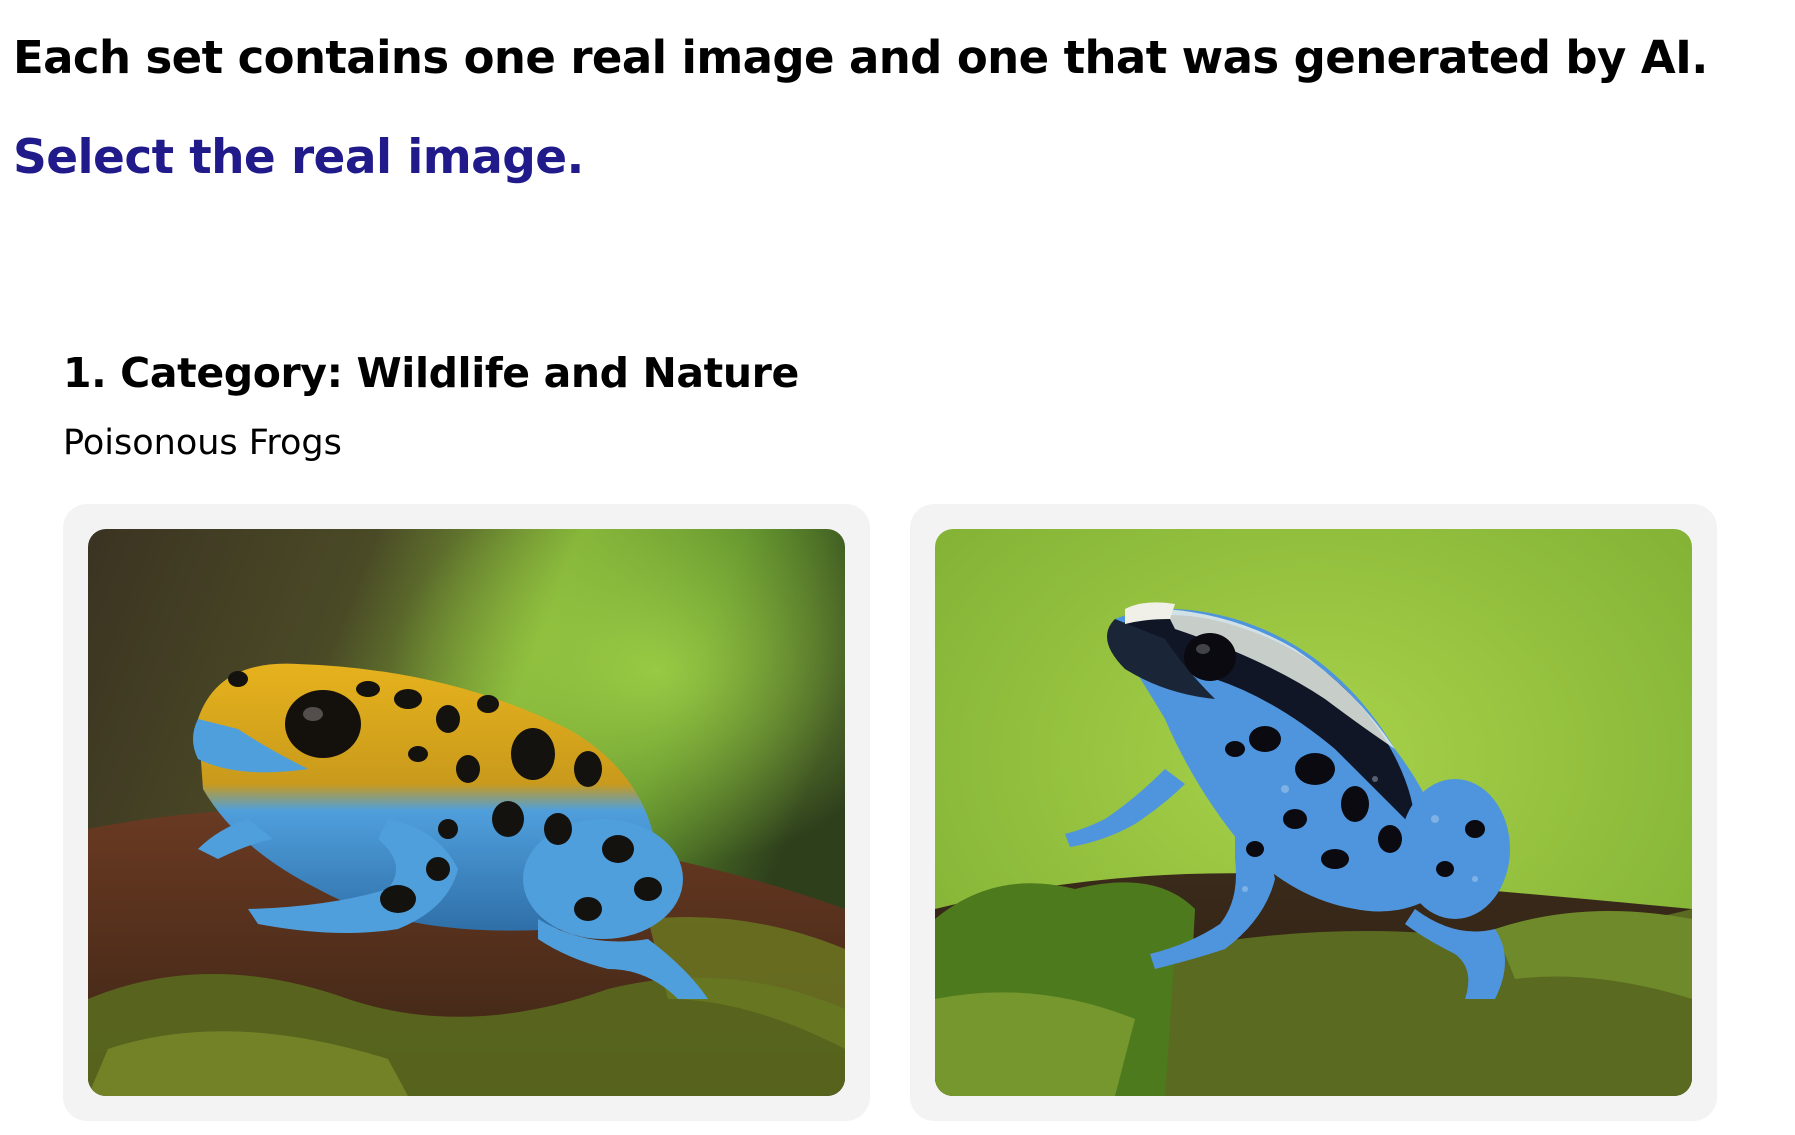 The image size is (1795, 1135). I want to click on question-subtitle: Poisonous Frogs, so click(202, 443).